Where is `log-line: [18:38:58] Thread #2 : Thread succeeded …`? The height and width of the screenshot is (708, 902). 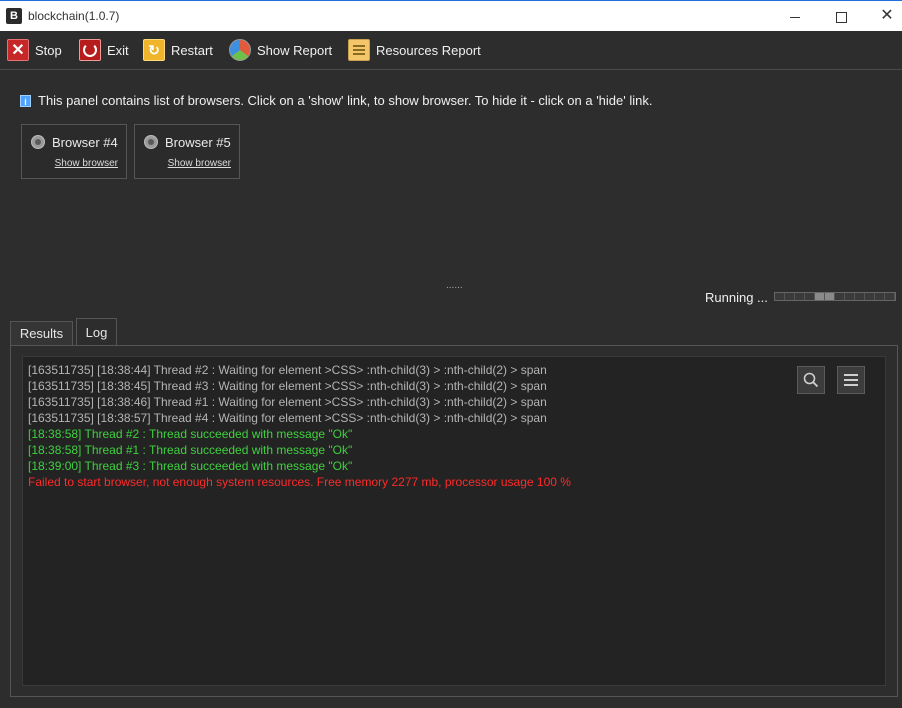 log-line: [18:38:58] Thread #2 : Thread succeeded … is located at coordinates (190, 434).